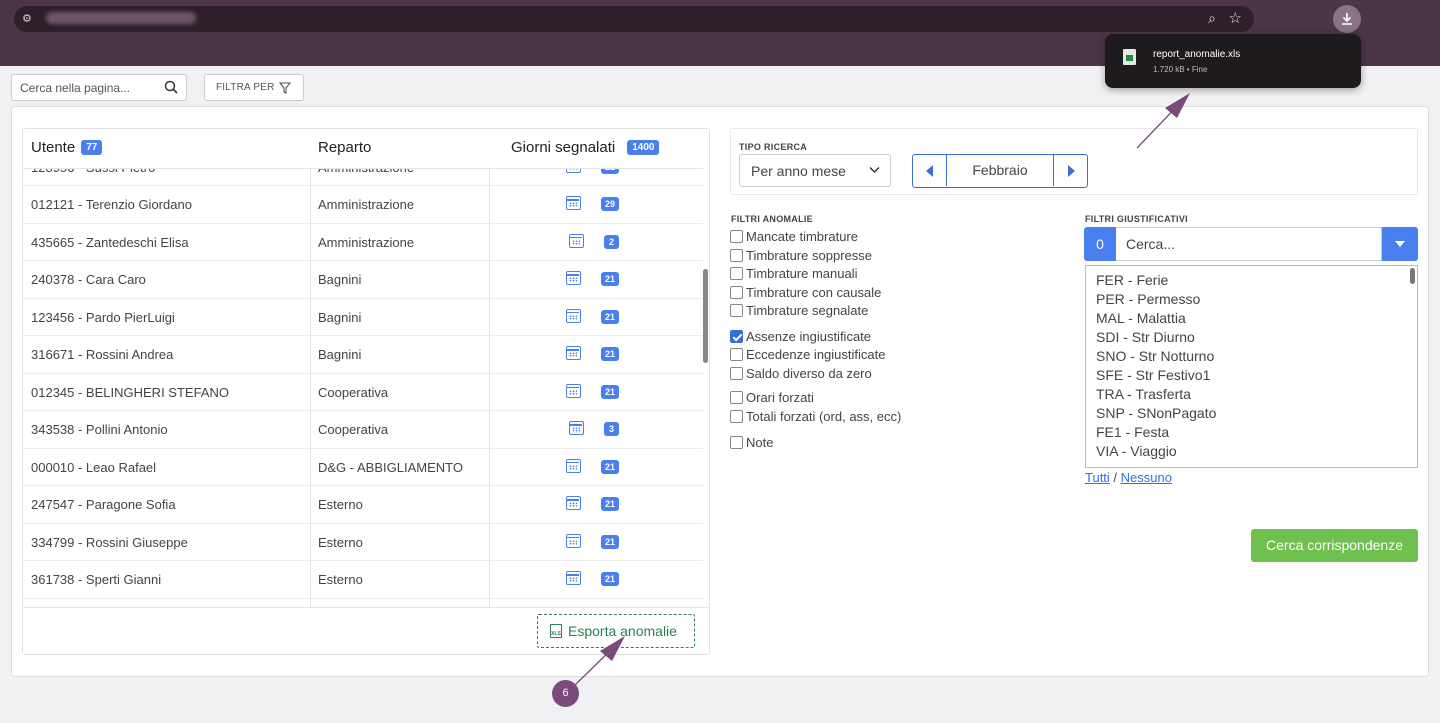 This screenshot has width=1440, height=723. I want to click on cell-user: 123456 - Pardo PierLuigi, so click(103, 317).